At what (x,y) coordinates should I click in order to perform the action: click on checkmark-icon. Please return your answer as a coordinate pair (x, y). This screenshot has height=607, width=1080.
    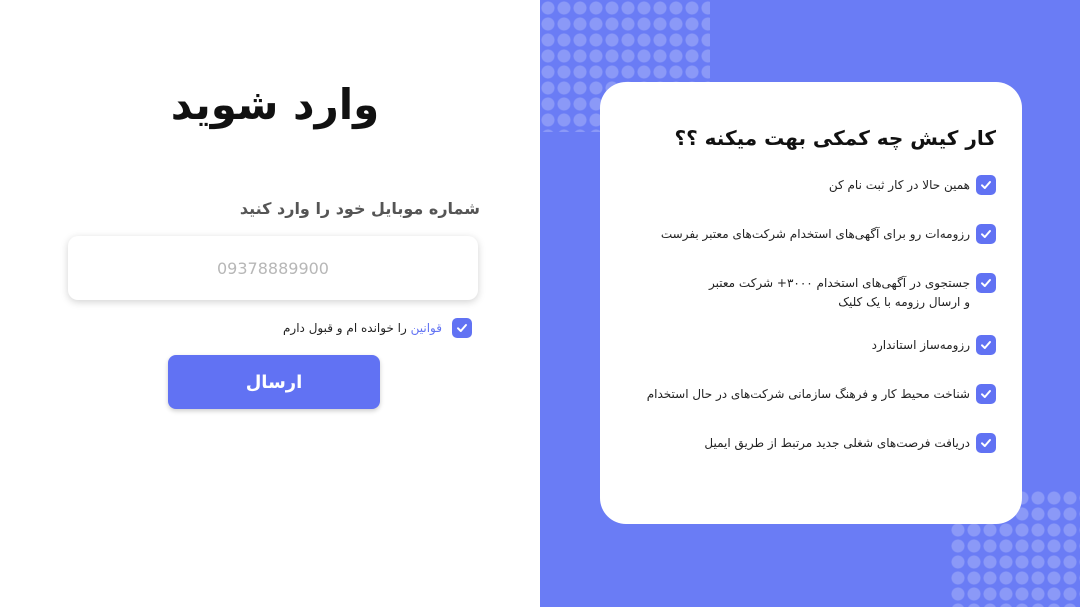
    Looking at the image, I should click on (462, 328).